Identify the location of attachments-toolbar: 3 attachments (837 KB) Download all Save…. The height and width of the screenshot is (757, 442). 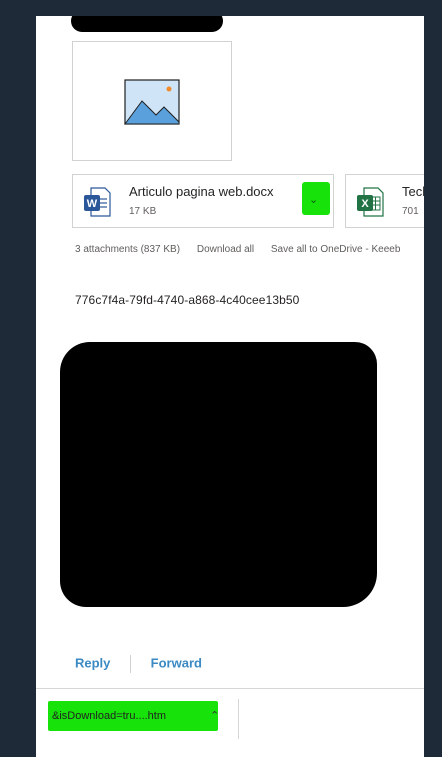
(244, 249).